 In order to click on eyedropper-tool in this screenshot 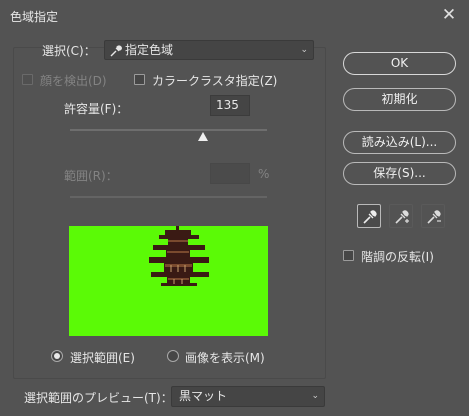, I will do `click(369, 216)`.